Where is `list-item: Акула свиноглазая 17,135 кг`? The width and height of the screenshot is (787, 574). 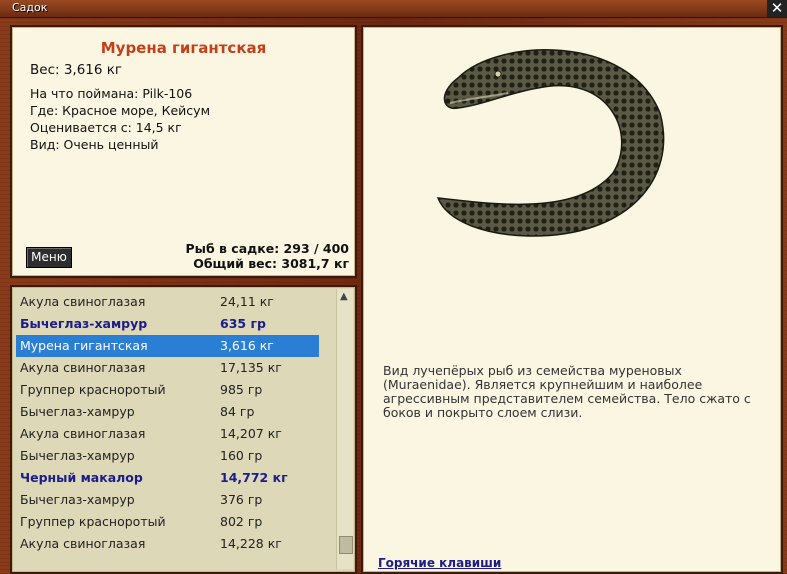 list-item: Акула свиноглазая 17,135 кг is located at coordinates (167, 368).